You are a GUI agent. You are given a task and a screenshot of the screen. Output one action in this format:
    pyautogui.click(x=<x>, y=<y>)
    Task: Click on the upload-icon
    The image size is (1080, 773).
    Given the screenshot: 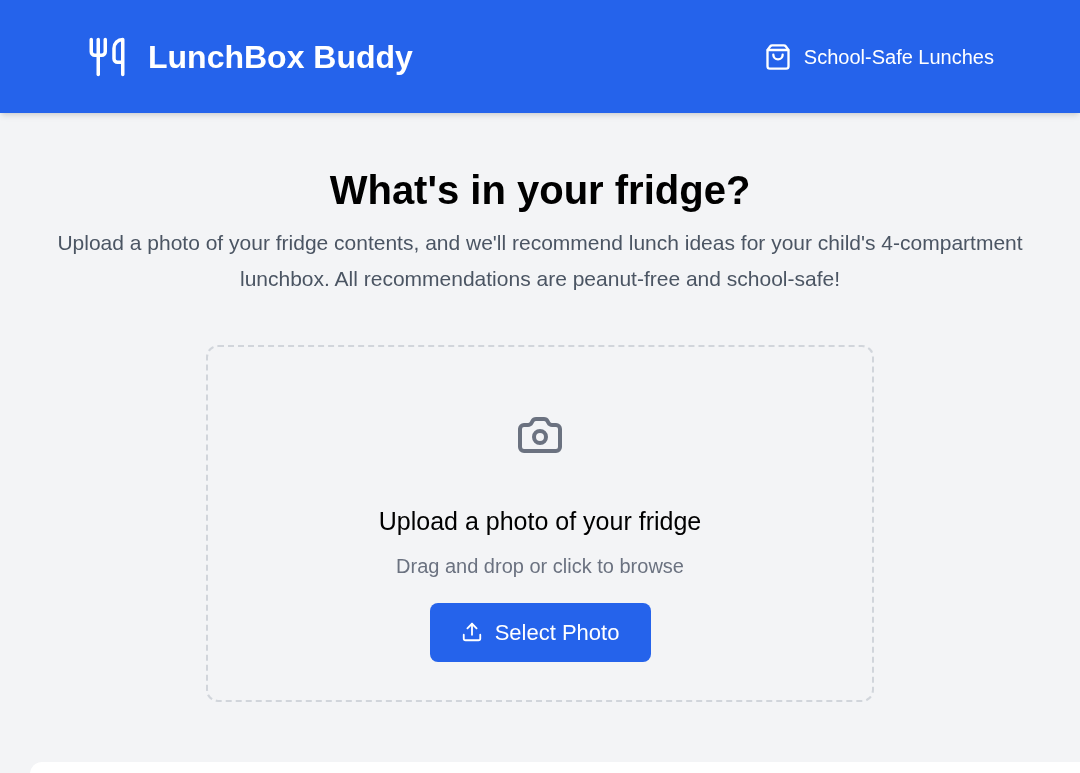 What is the action you would take?
    pyautogui.click(x=471, y=632)
    